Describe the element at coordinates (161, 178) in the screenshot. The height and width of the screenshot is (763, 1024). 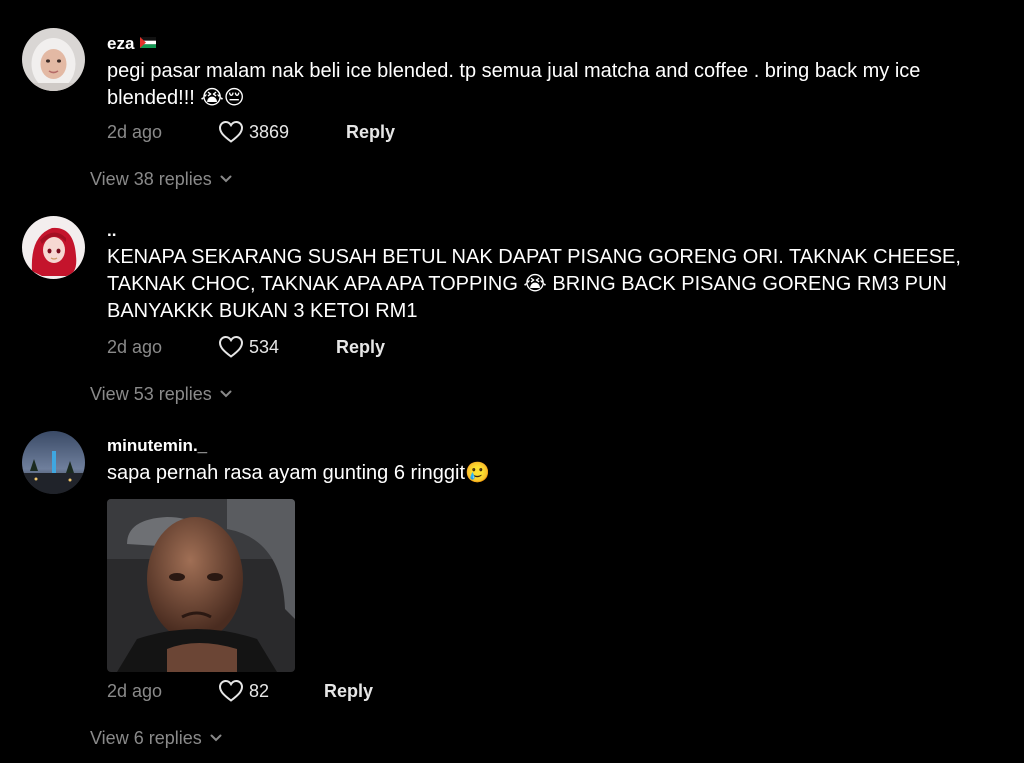
I see `view-replies-button: View 38 replies` at that location.